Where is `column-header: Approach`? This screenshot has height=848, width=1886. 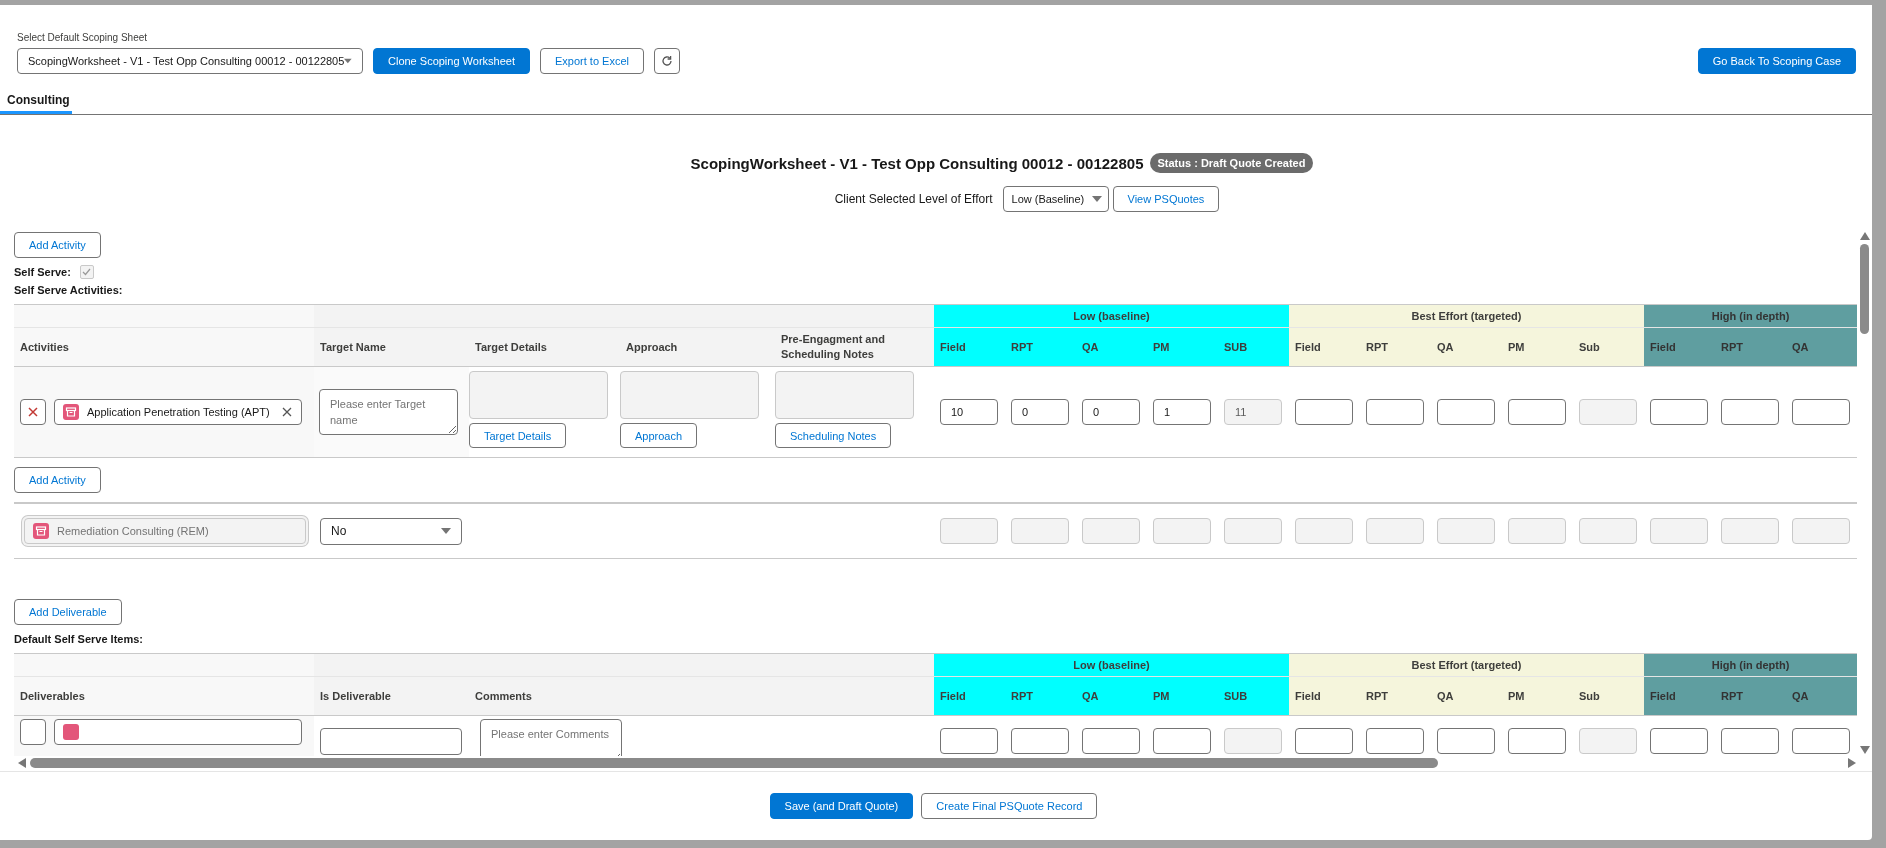 column-header: Approach is located at coordinates (697, 347).